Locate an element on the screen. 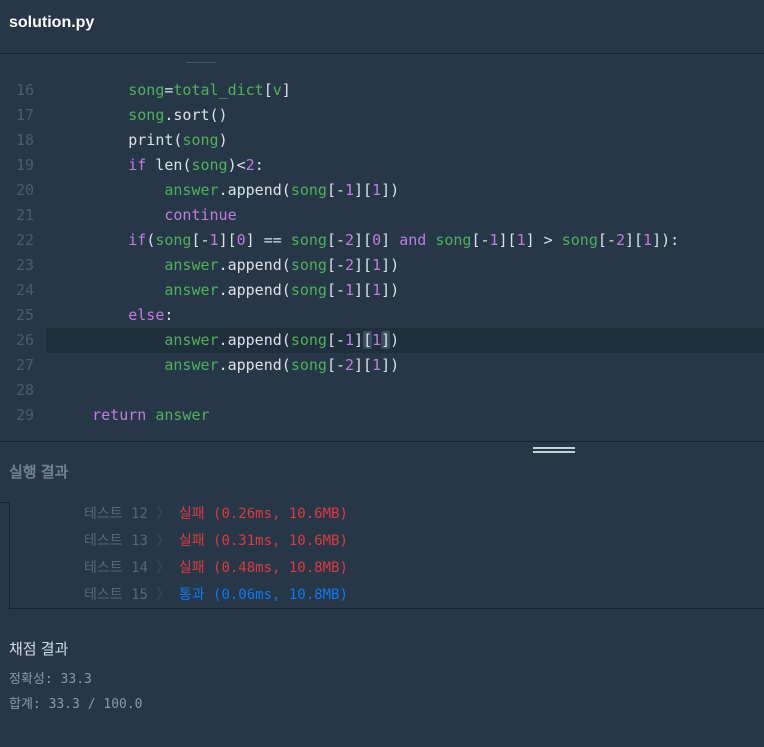 Image resolution: width=764 pixels, height=747 pixels. code-token: ] == is located at coordinates (268, 240).